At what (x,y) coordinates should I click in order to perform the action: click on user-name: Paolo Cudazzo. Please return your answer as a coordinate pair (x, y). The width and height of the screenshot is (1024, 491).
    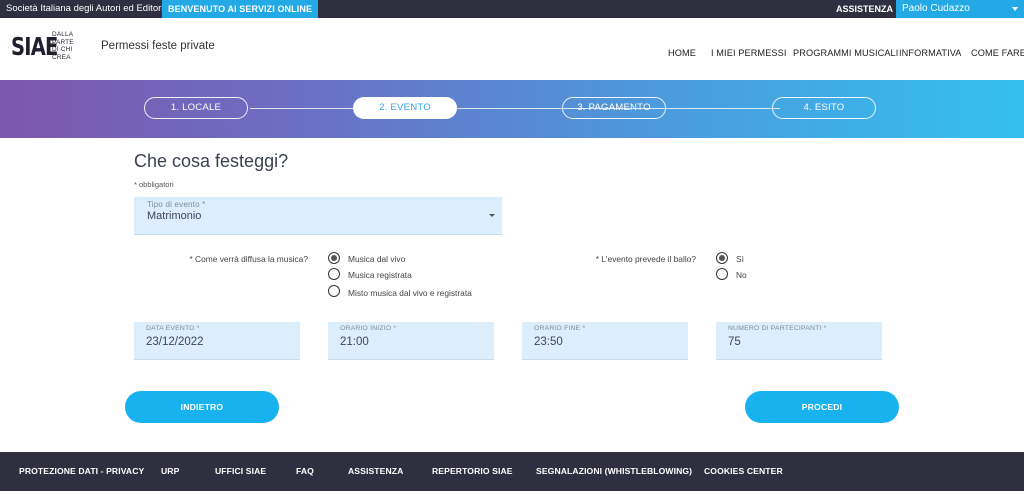
    Looking at the image, I should click on (936, 8).